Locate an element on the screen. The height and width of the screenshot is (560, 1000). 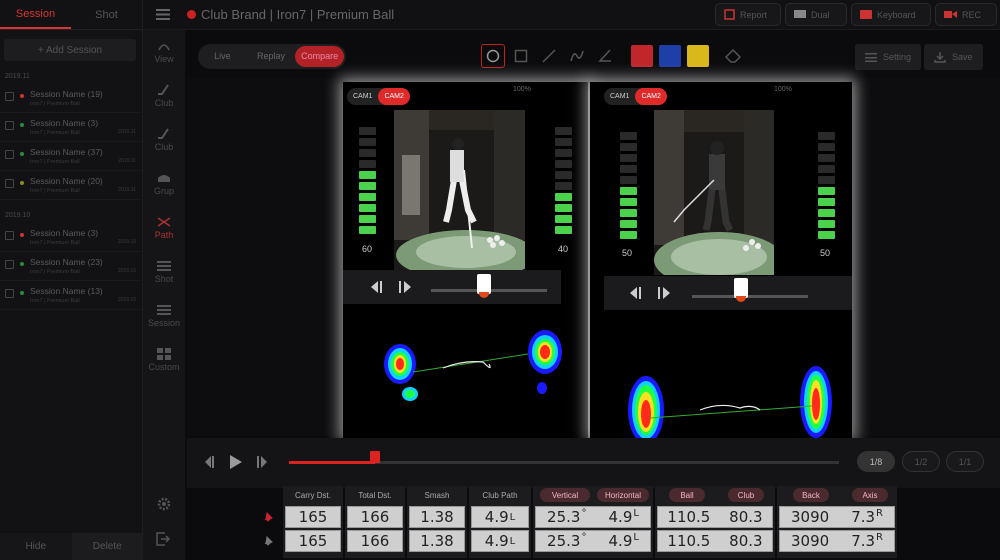
color-yellow-swatch is located at coordinates (698, 56).